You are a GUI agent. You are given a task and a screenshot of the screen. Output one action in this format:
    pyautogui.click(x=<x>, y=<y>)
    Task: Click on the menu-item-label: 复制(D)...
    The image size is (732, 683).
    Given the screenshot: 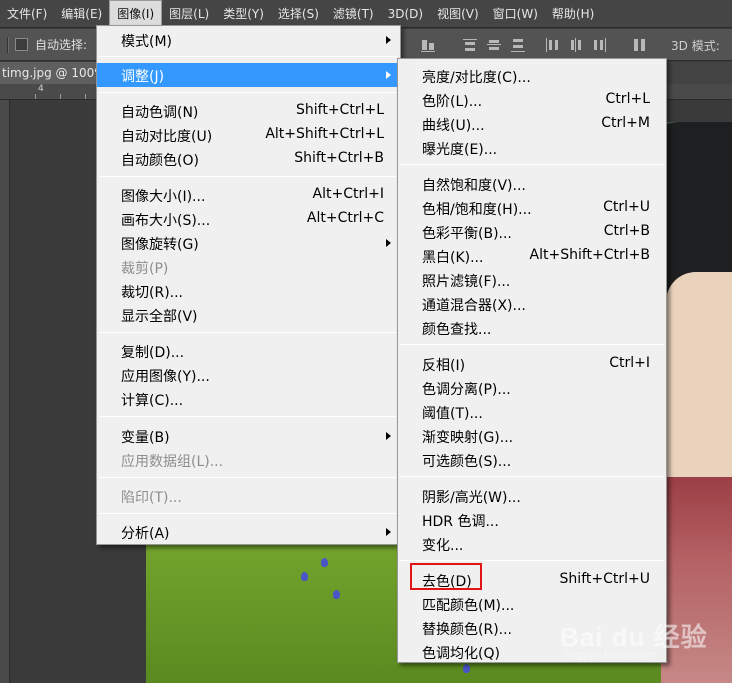 What is the action you would take?
    pyautogui.click(x=153, y=353)
    